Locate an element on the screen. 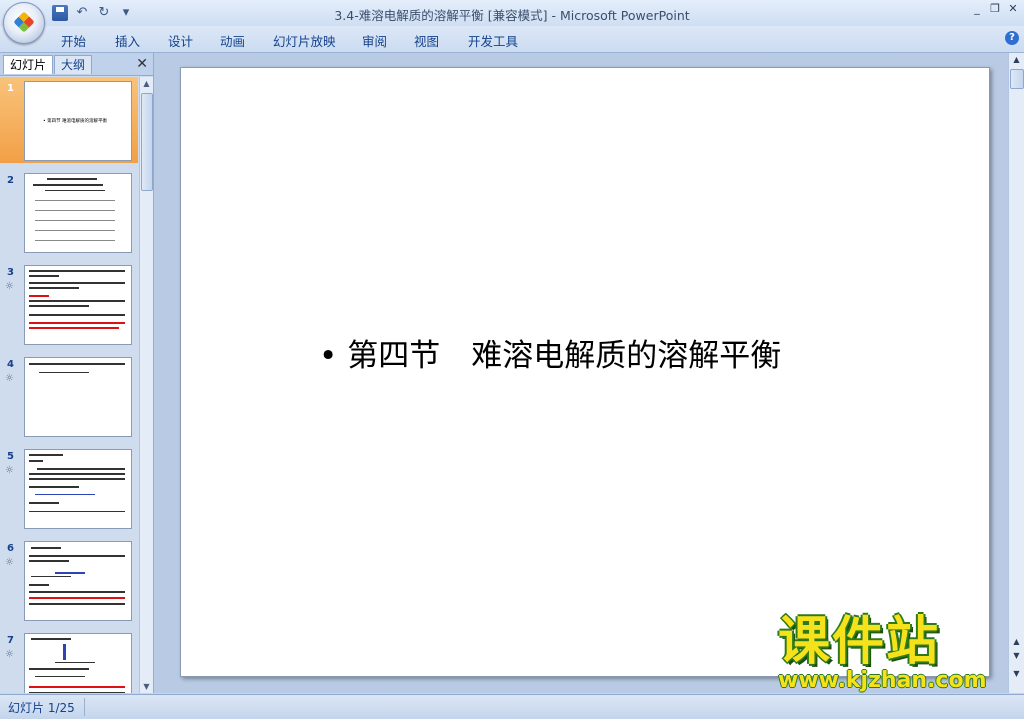 Image resolution: width=1024 pixels, height=719 pixels. ribbon-tab-bar: 开始 插入 设计 动画 幻灯片放映 审阅 视图 开发工具 ? is located at coordinates (512, 39).